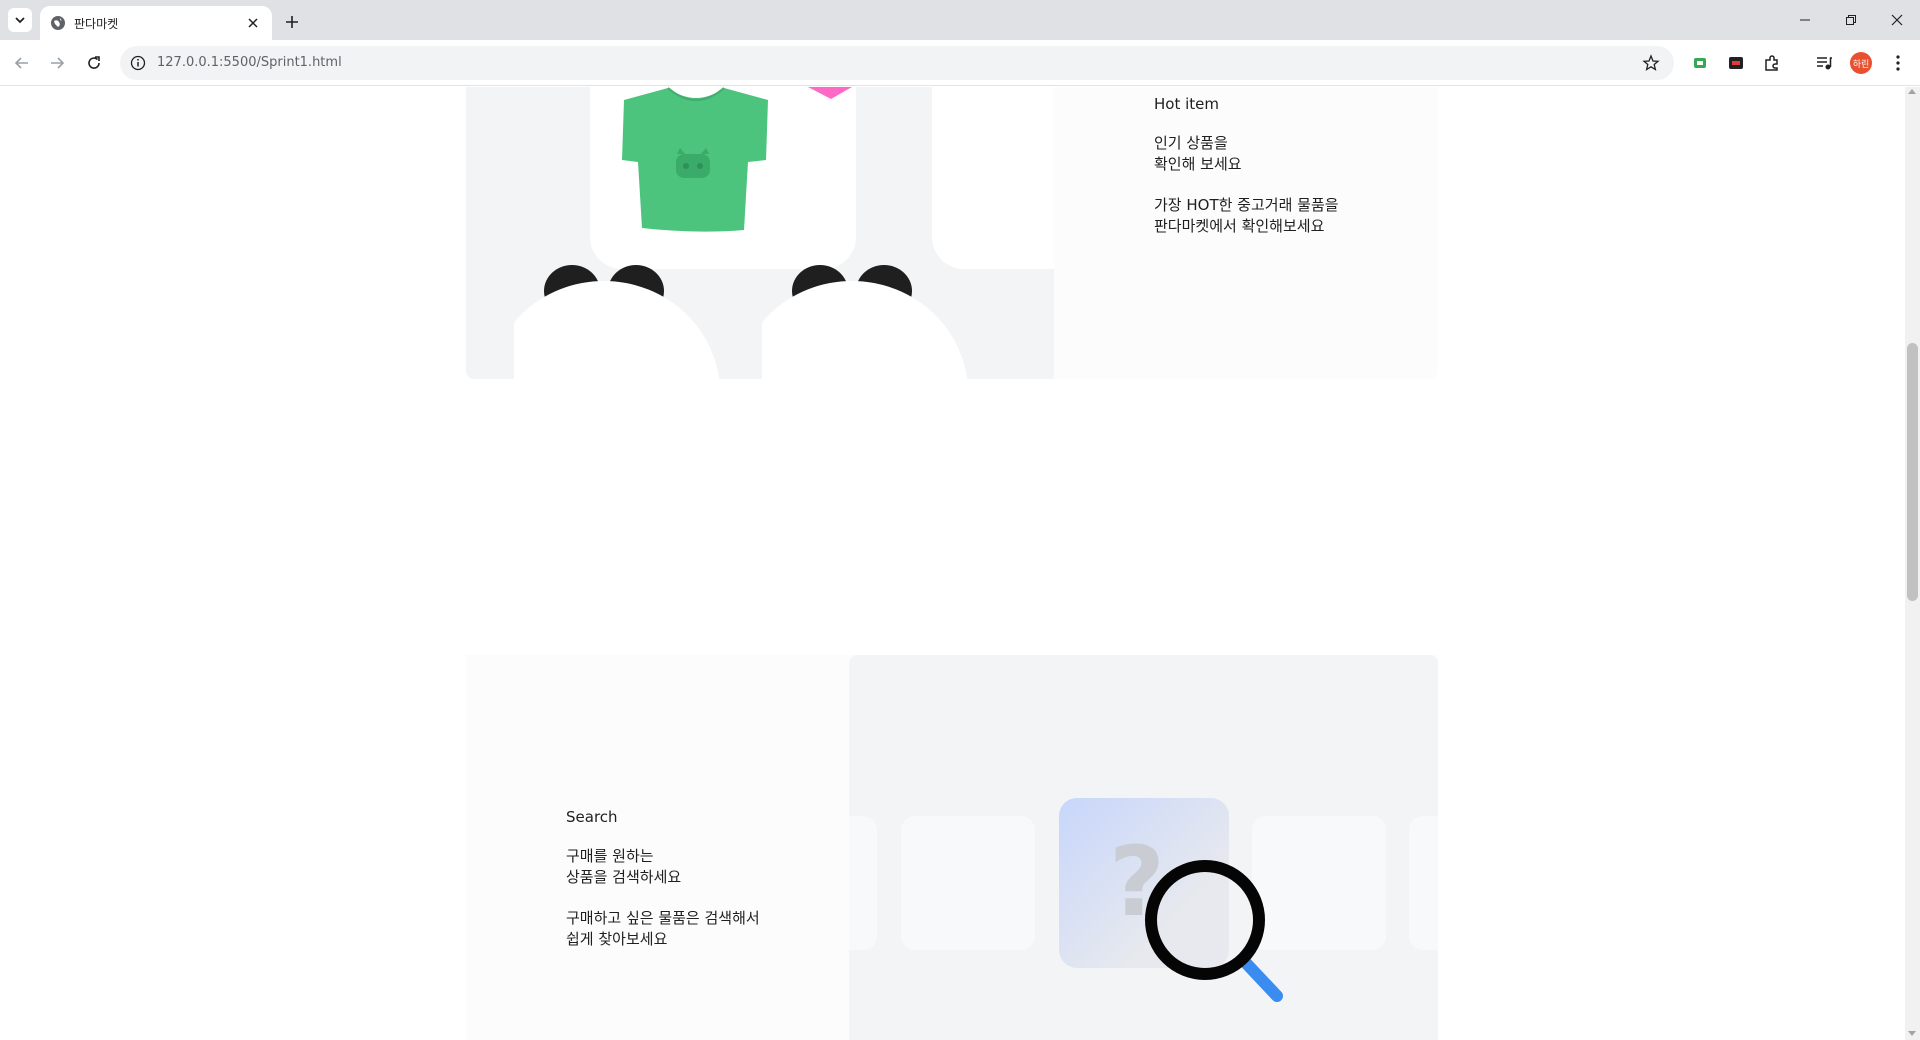 The width and height of the screenshot is (1920, 1040). What do you see at coordinates (1912, 472) in the screenshot?
I see `scroll-thumb` at bounding box center [1912, 472].